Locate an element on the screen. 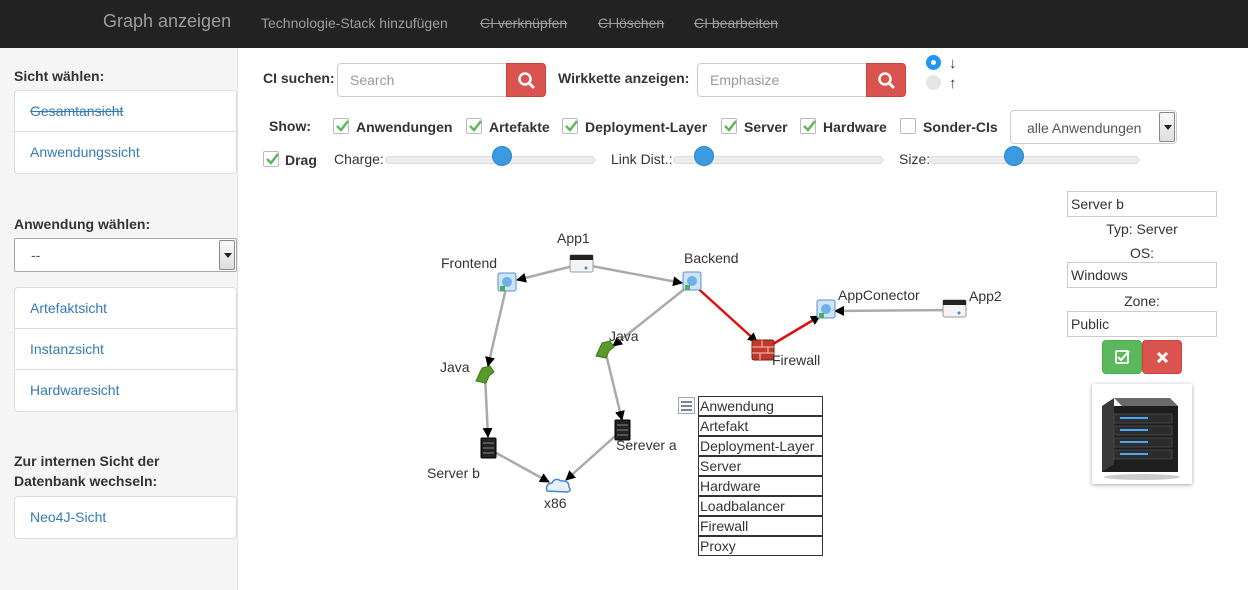 The width and height of the screenshot is (1248, 590). ci-type-text: Typ: Server is located at coordinates (1142, 229).